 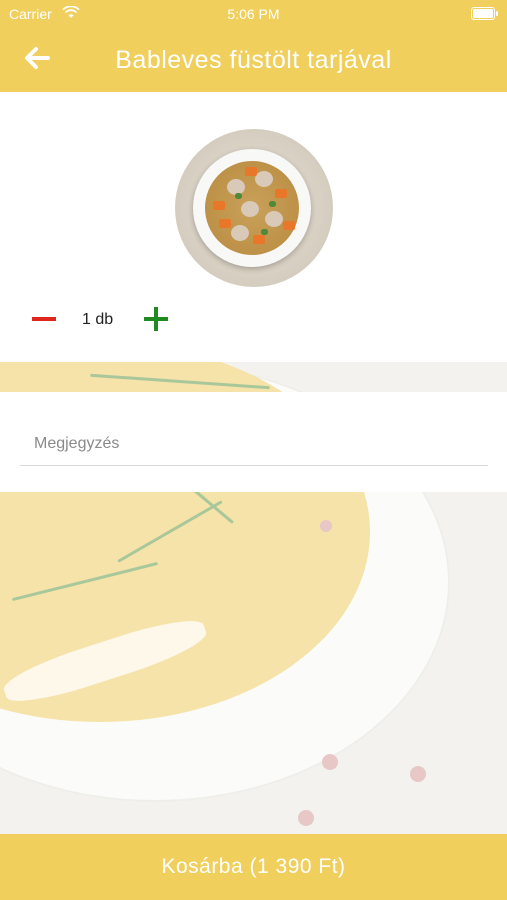 I want to click on page-title: Bableves füstölt tarjával, so click(x=253, y=60).